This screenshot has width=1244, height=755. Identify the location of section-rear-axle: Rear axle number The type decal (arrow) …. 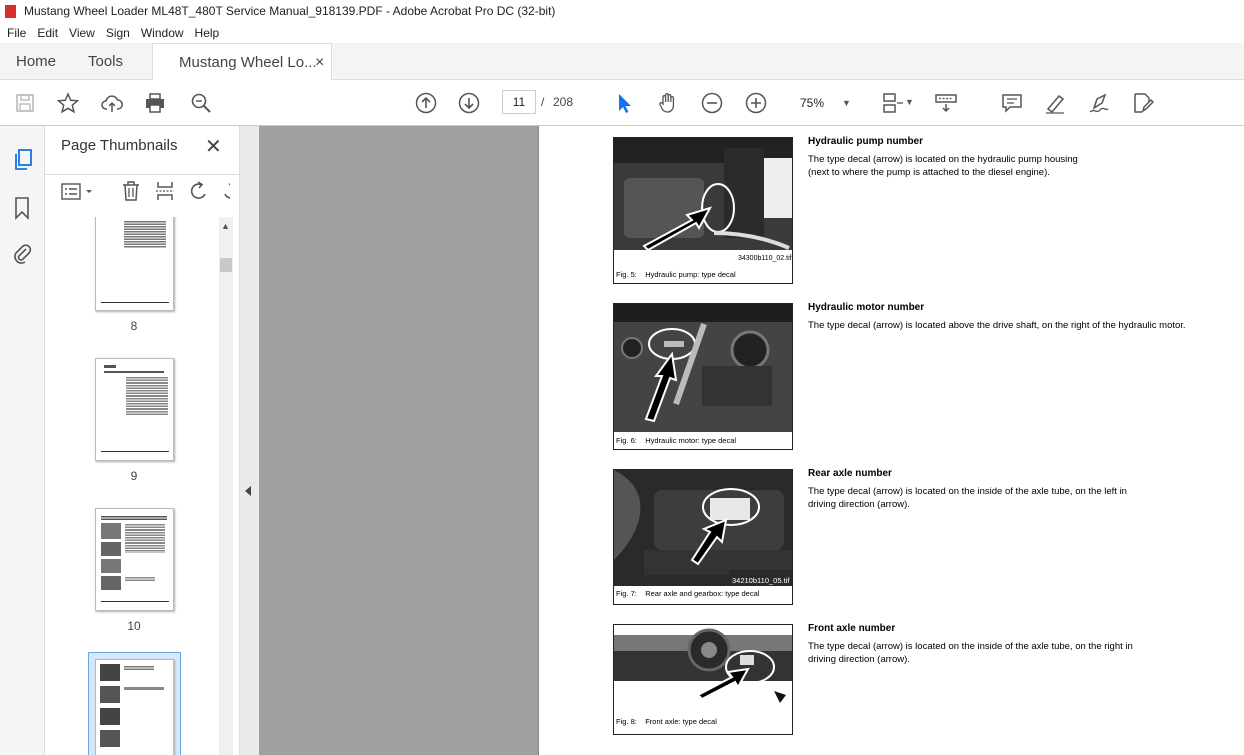
(1023, 489).